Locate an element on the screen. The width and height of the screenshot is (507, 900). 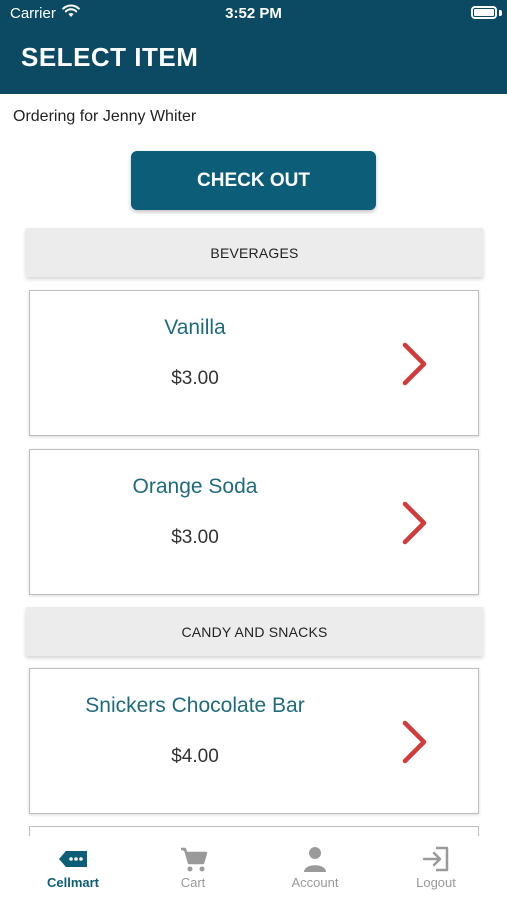
tab-label: Cart is located at coordinates (193, 882).